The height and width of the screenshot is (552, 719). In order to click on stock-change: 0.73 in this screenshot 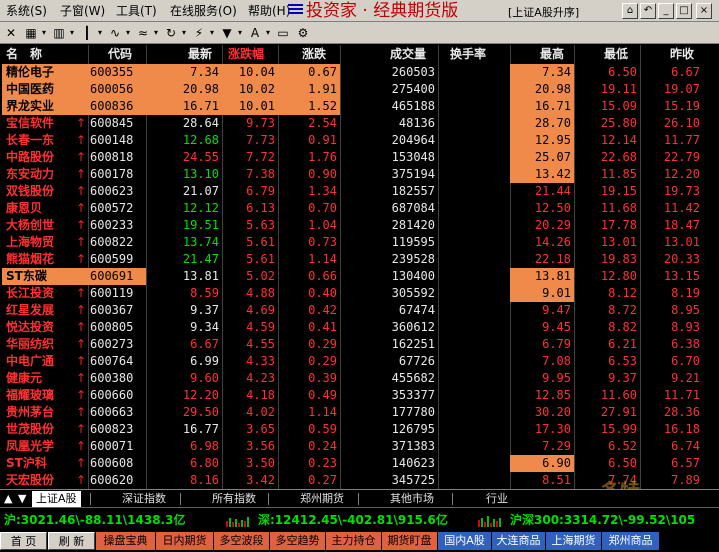, I will do `click(322, 242)`.